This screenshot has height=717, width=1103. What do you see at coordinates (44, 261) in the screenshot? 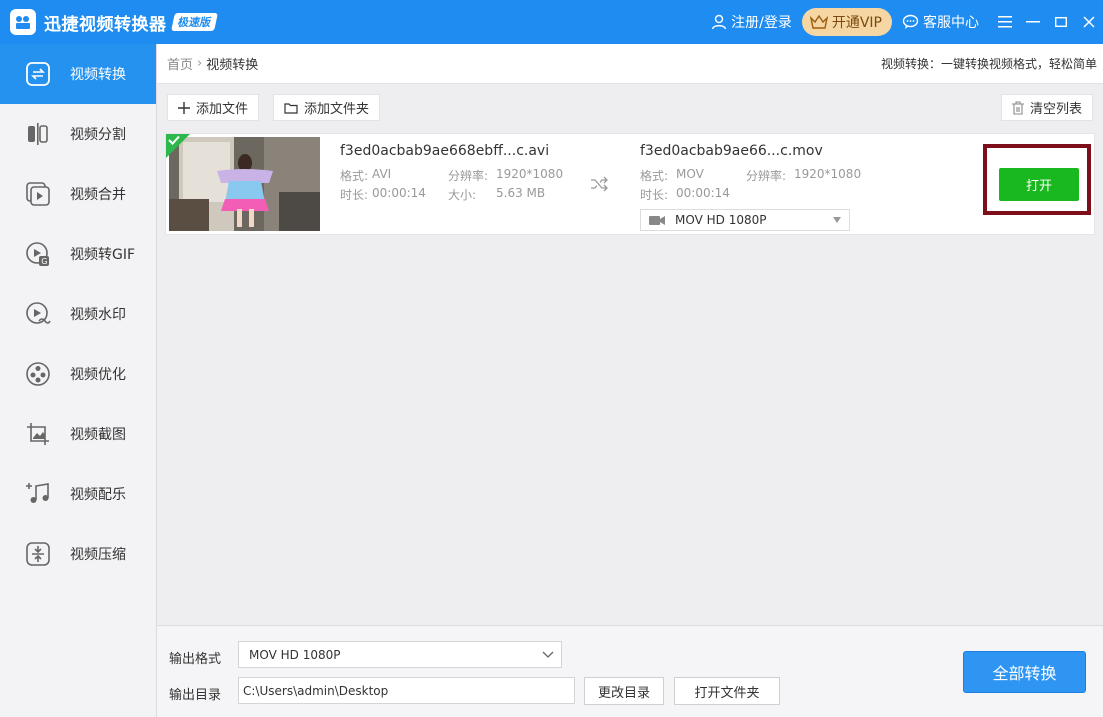
I see `svg-text: G` at bounding box center [44, 261].